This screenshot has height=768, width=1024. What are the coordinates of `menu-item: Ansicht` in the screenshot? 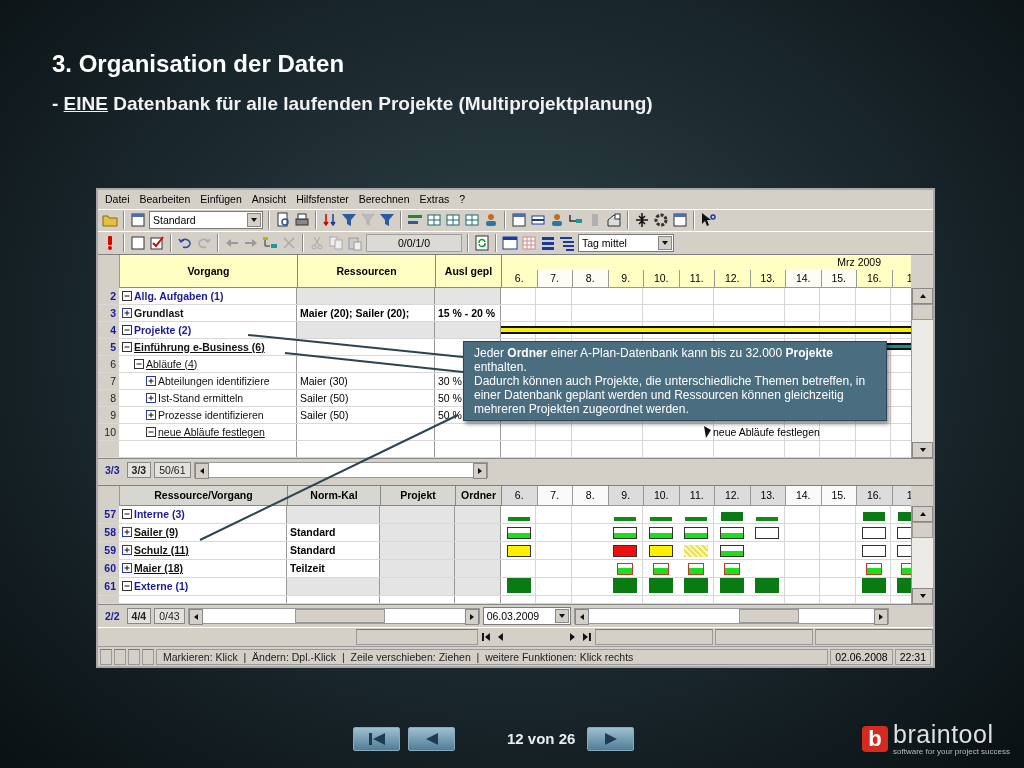 It's located at (269, 199).